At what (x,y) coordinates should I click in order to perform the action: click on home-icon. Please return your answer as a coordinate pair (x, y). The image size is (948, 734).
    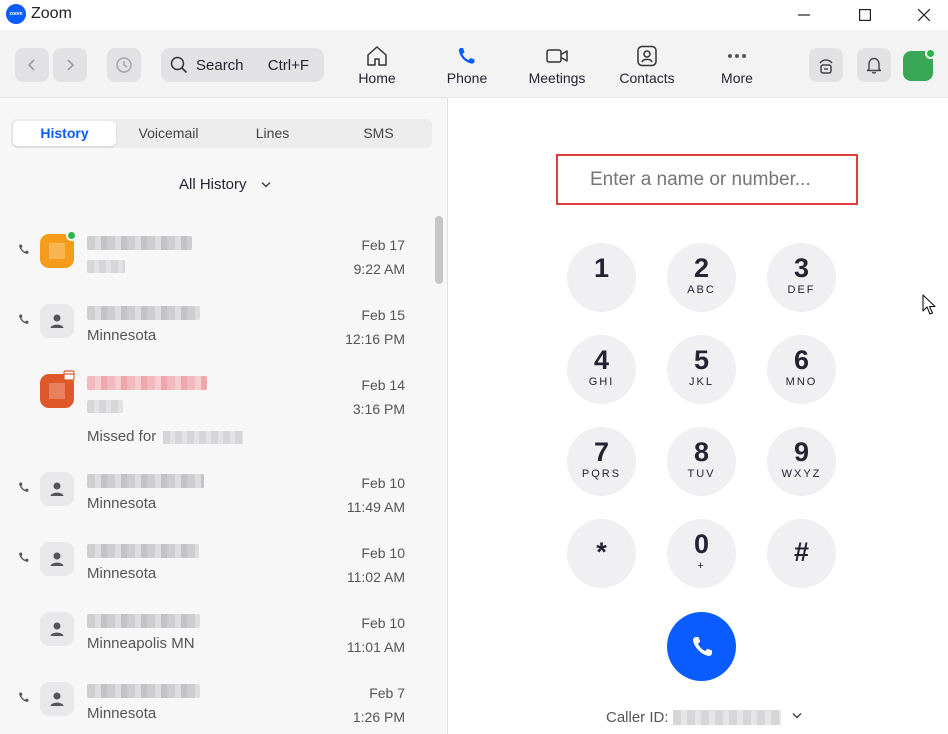
    Looking at the image, I should click on (377, 56).